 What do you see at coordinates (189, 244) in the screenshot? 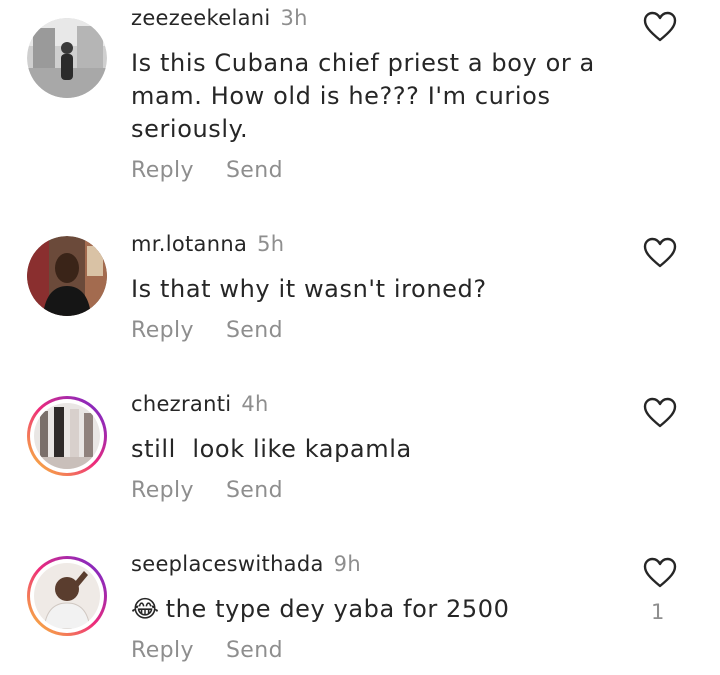
I see `username-text: mr.lotanna` at bounding box center [189, 244].